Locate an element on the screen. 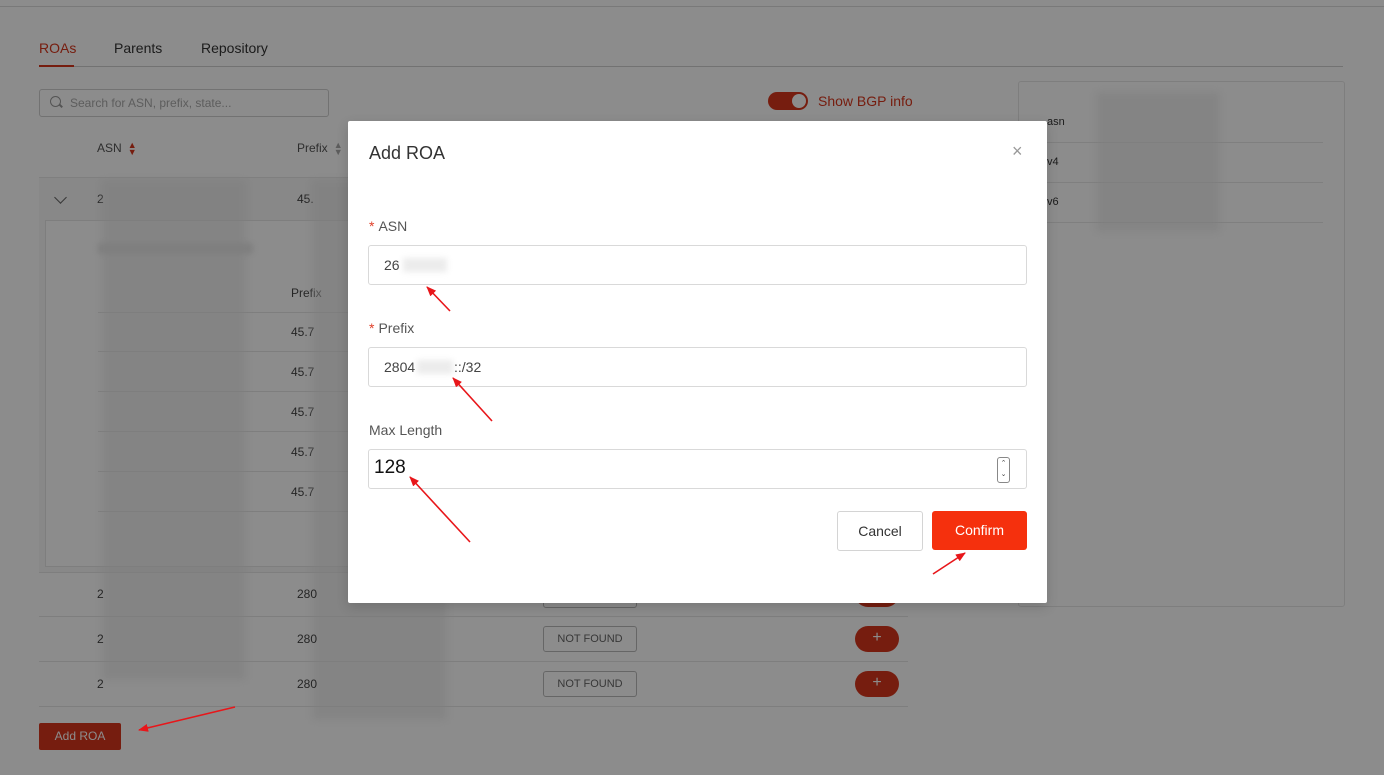 The height and width of the screenshot is (775, 1384). arrow-to-prefix is located at coordinates (472, 399).